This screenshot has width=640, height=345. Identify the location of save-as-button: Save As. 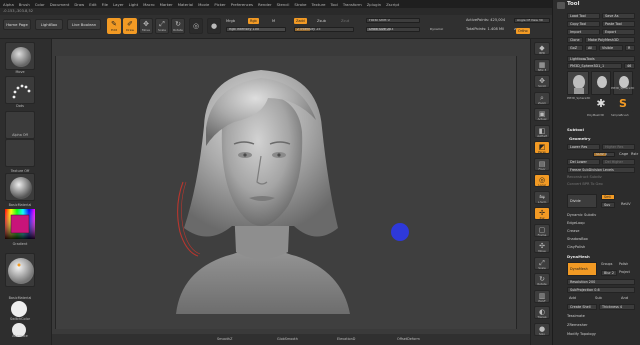
(618, 16).